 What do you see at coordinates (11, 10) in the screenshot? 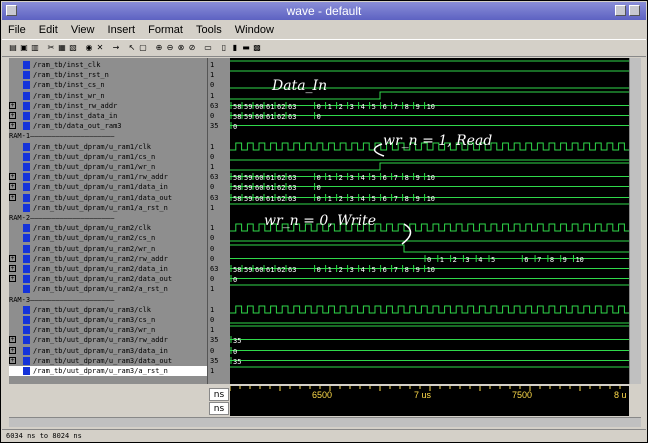
I see `window-menu-icon` at bounding box center [11, 10].